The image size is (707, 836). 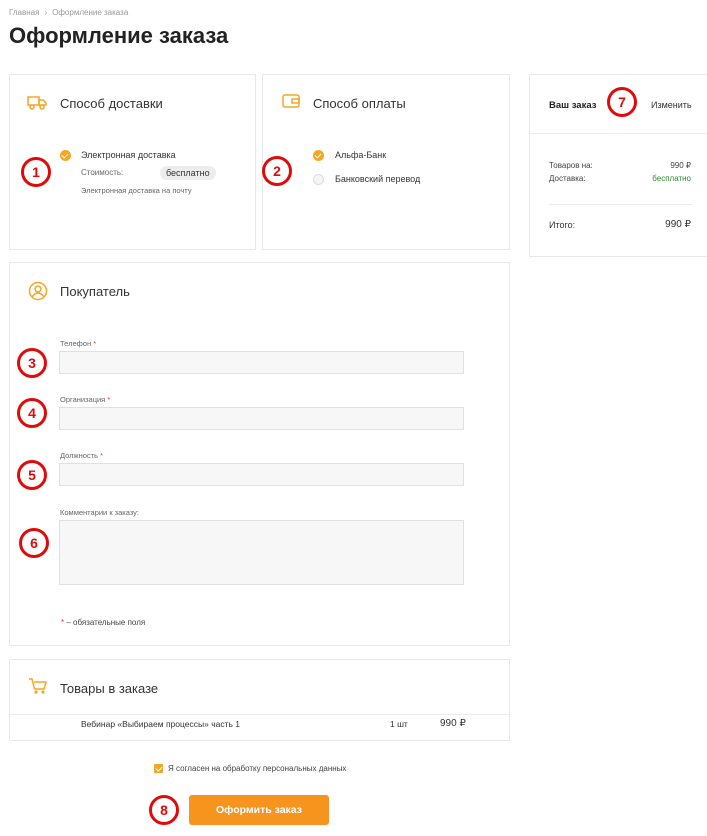 What do you see at coordinates (318, 179) in the screenshot?
I see `payment-option-bank-radio` at bounding box center [318, 179].